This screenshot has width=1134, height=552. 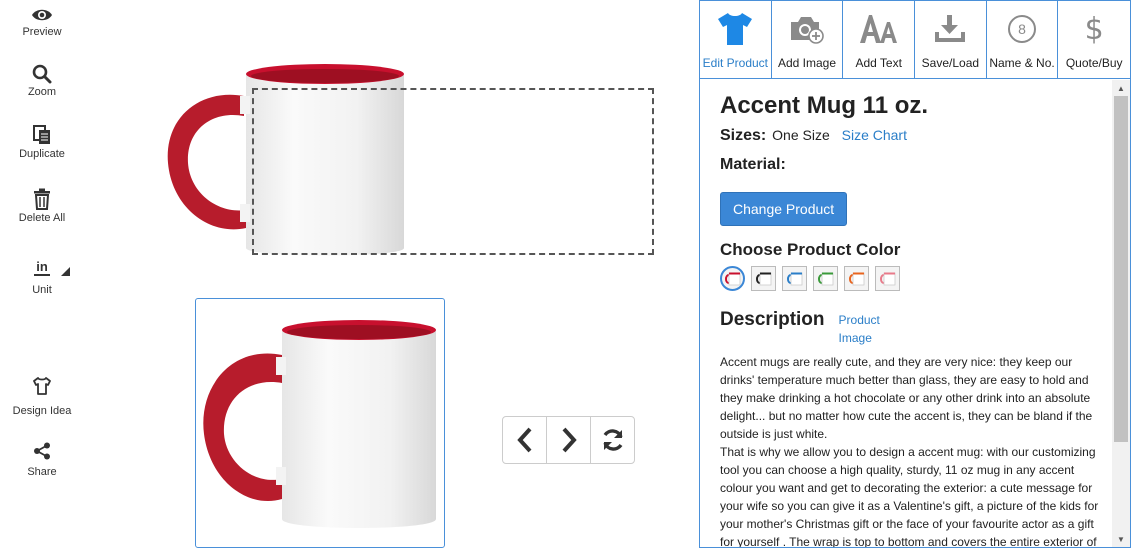 What do you see at coordinates (810, 249) in the screenshot?
I see `color-heading: Choose Product Color` at bounding box center [810, 249].